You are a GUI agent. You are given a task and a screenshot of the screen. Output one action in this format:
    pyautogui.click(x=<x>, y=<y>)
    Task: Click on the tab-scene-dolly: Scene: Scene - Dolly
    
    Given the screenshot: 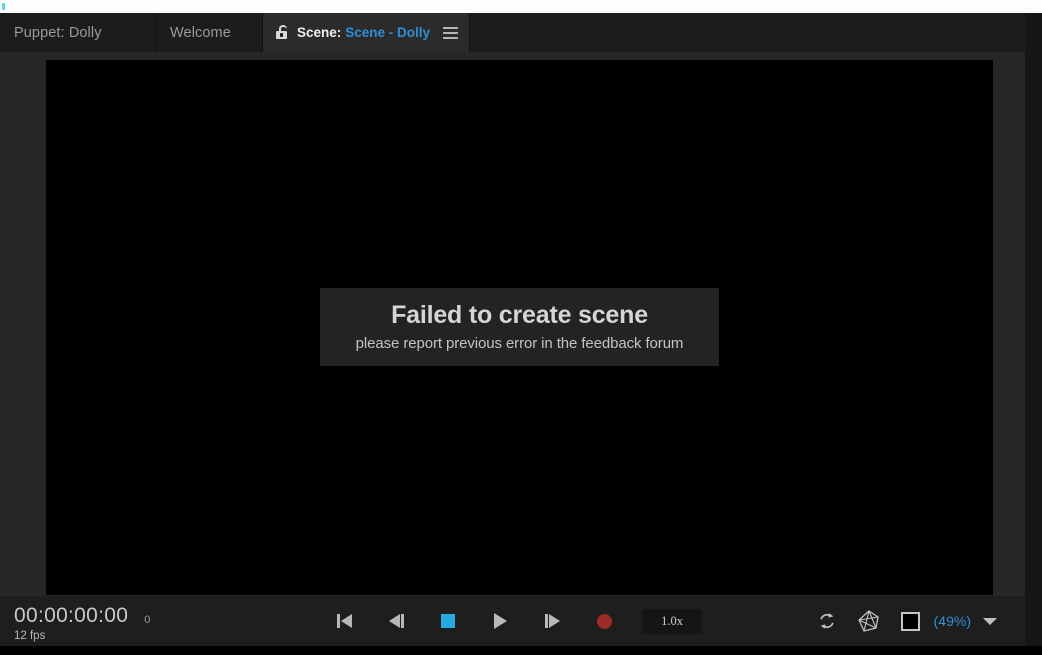 What is the action you would take?
    pyautogui.click(x=367, y=32)
    